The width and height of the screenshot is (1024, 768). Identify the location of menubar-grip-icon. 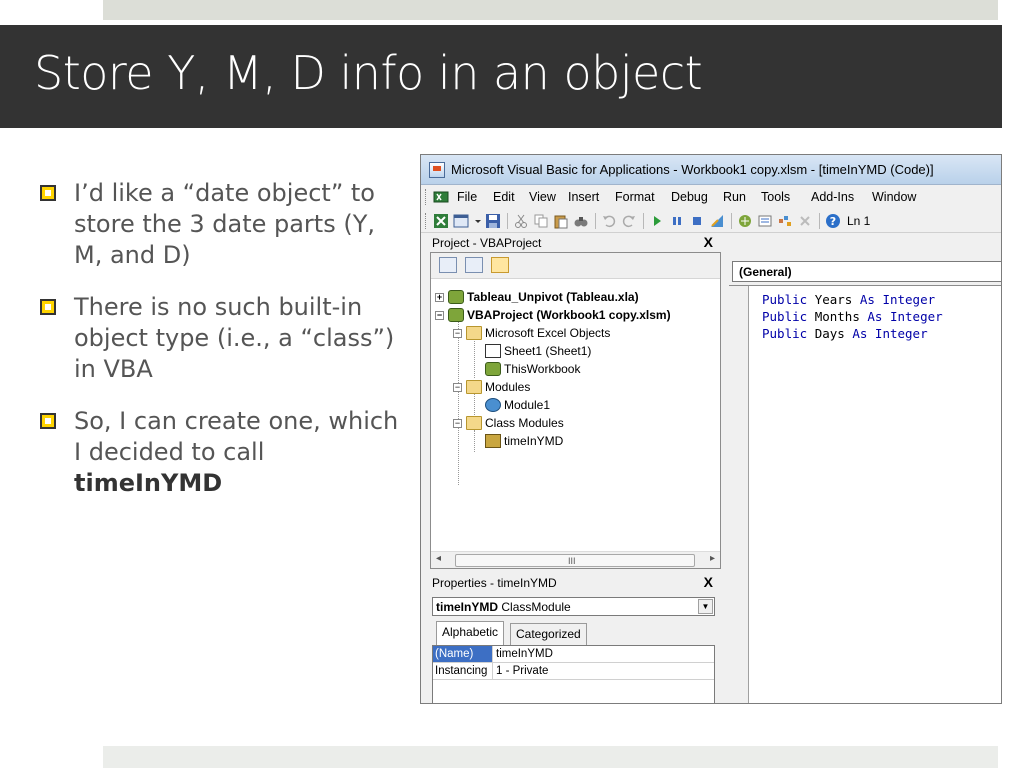
(426, 197).